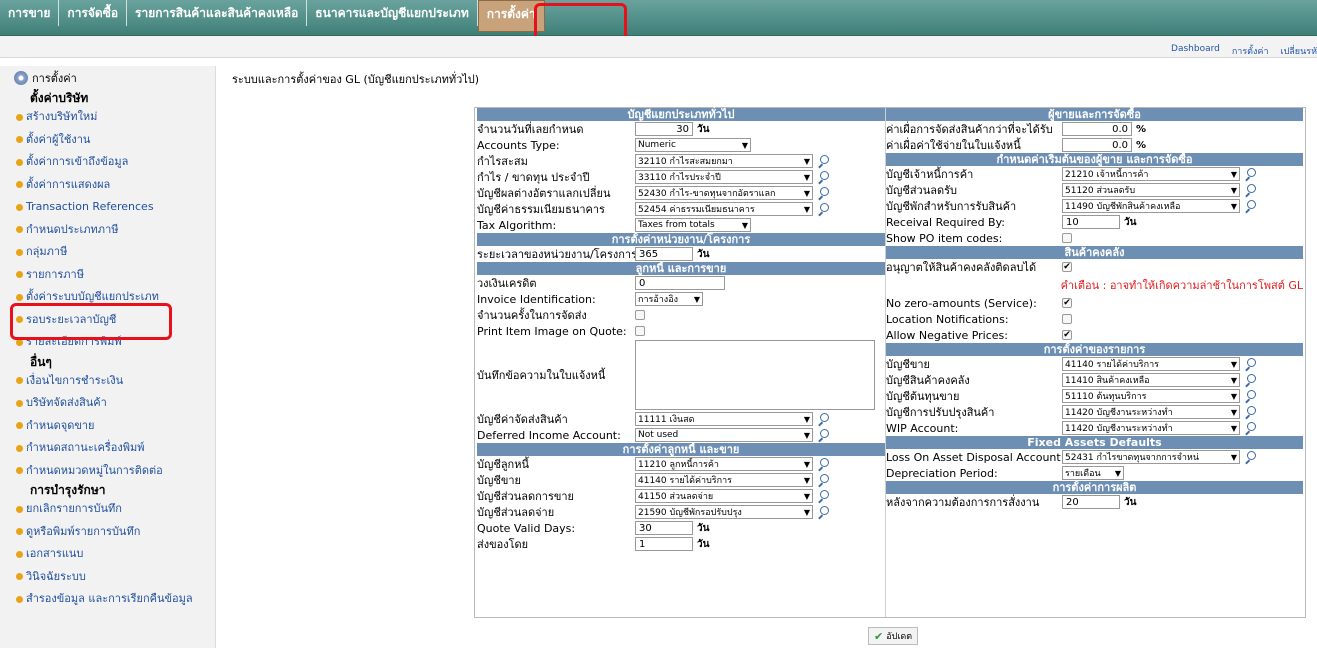 Image resolution: width=1317 pixels, height=648 pixels. I want to click on sidebar-item-printers: กำหนดสถานะเครื่องพิมพ์, so click(107, 448).